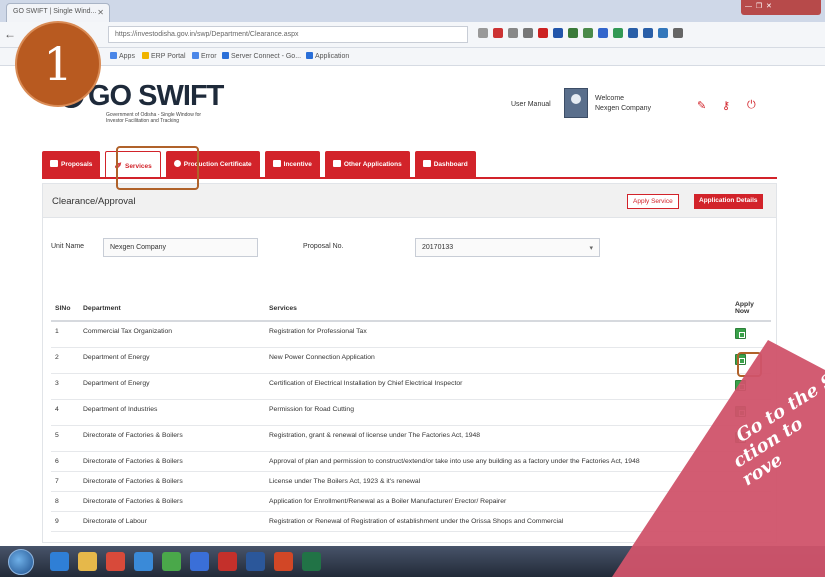 Image resolution: width=825 pixels, height=577 pixels. Describe the element at coordinates (71, 164) in the screenshot. I see `tab-proposals: Proposals` at that location.